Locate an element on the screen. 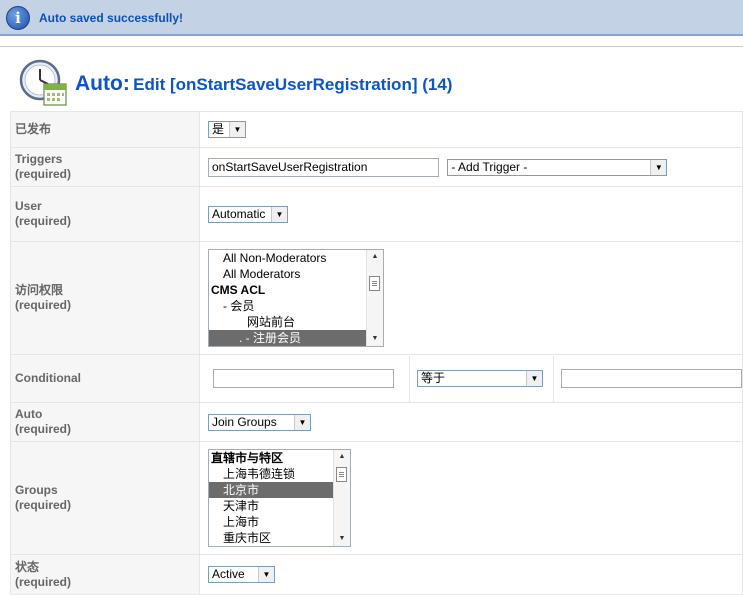  row-auto: Auto (required) Join Groups ▼ is located at coordinates (376, 422).